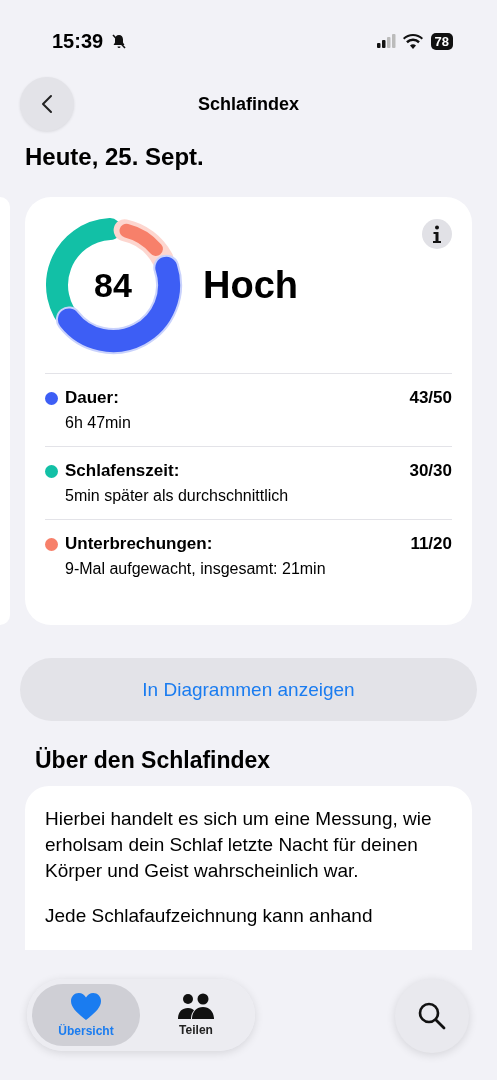 The height and width of the screenshot is (1080, 497). I want to click on search-icon, so click(432, 1016).